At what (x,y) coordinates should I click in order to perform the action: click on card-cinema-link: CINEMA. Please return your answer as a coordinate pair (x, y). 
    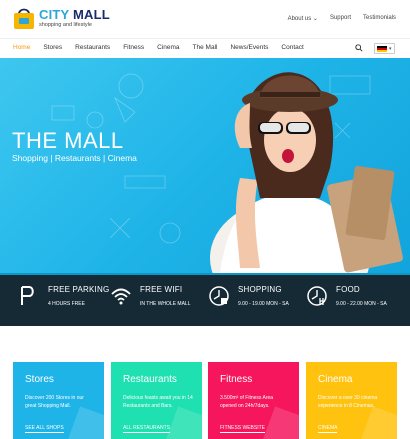
    Looking at the image, I should click on (328, 429).